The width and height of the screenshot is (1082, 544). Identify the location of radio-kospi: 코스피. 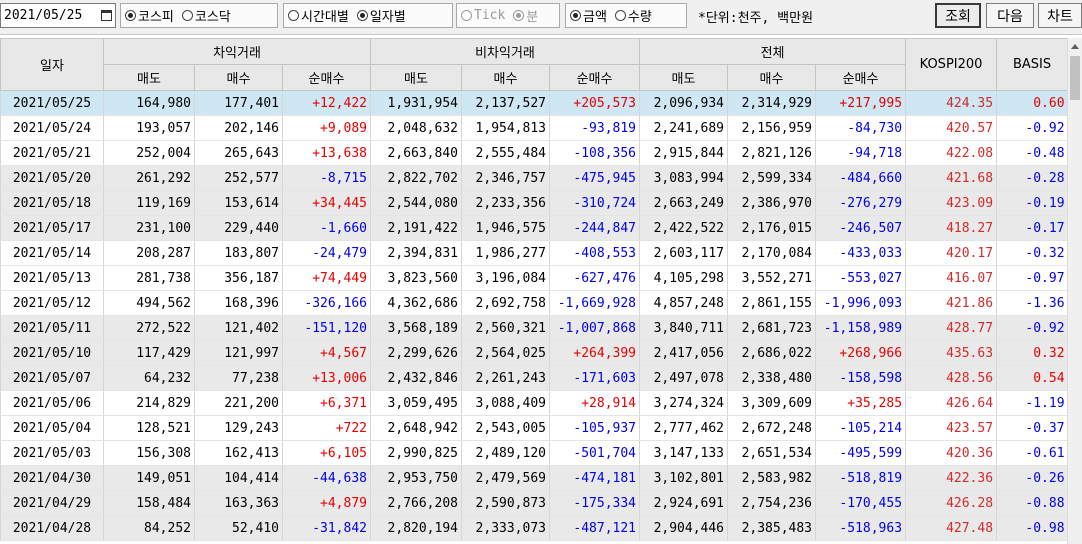
(149, 15).